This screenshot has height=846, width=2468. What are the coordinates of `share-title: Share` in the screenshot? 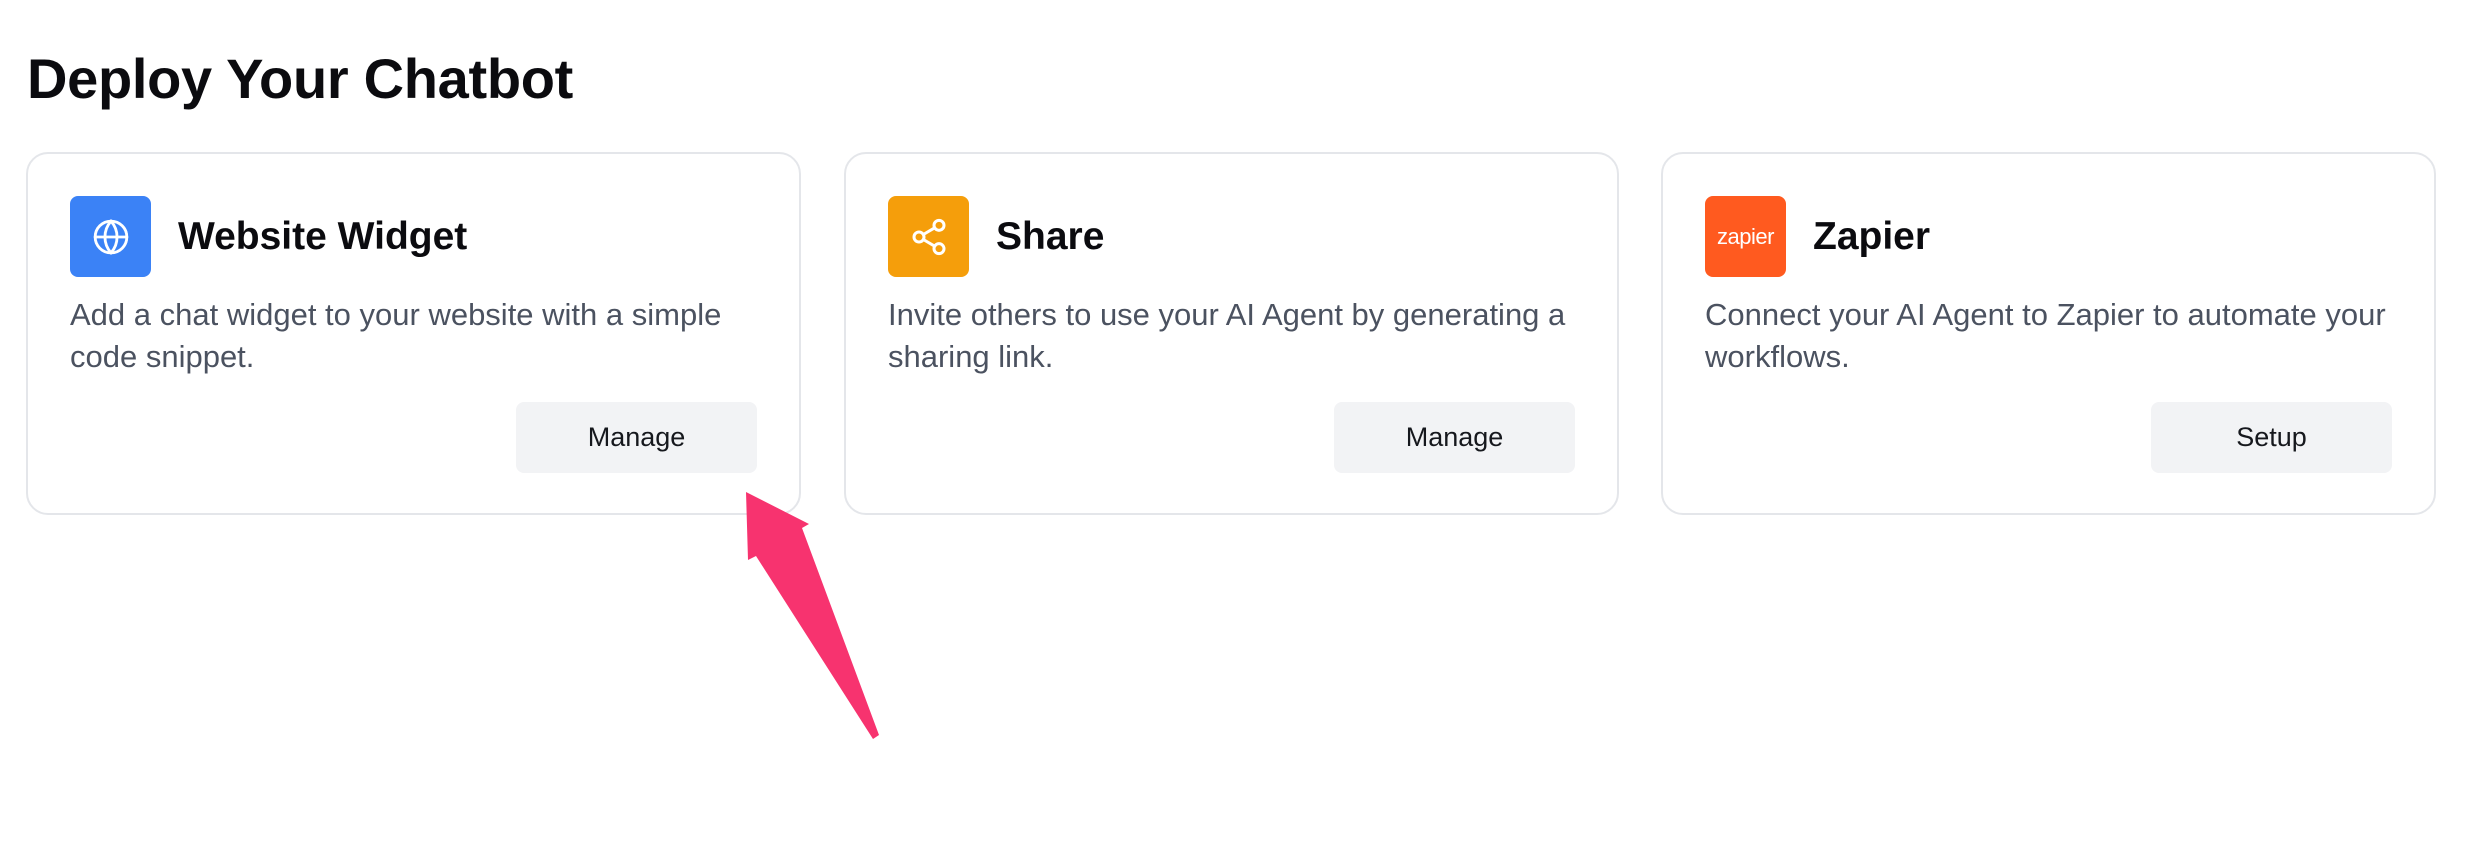 It's located at (1050, 236).